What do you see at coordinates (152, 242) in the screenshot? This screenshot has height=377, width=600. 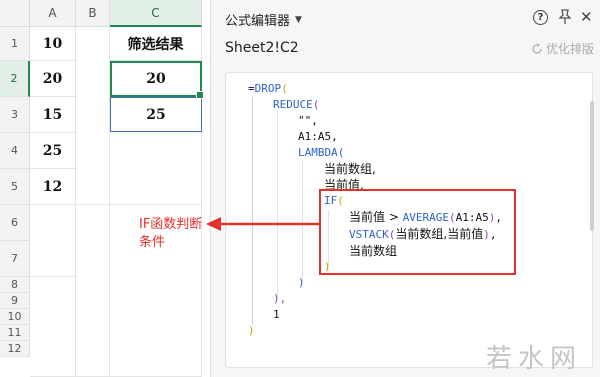 I see `annotation-line-2: 条件` at bounding box center [152, 242].